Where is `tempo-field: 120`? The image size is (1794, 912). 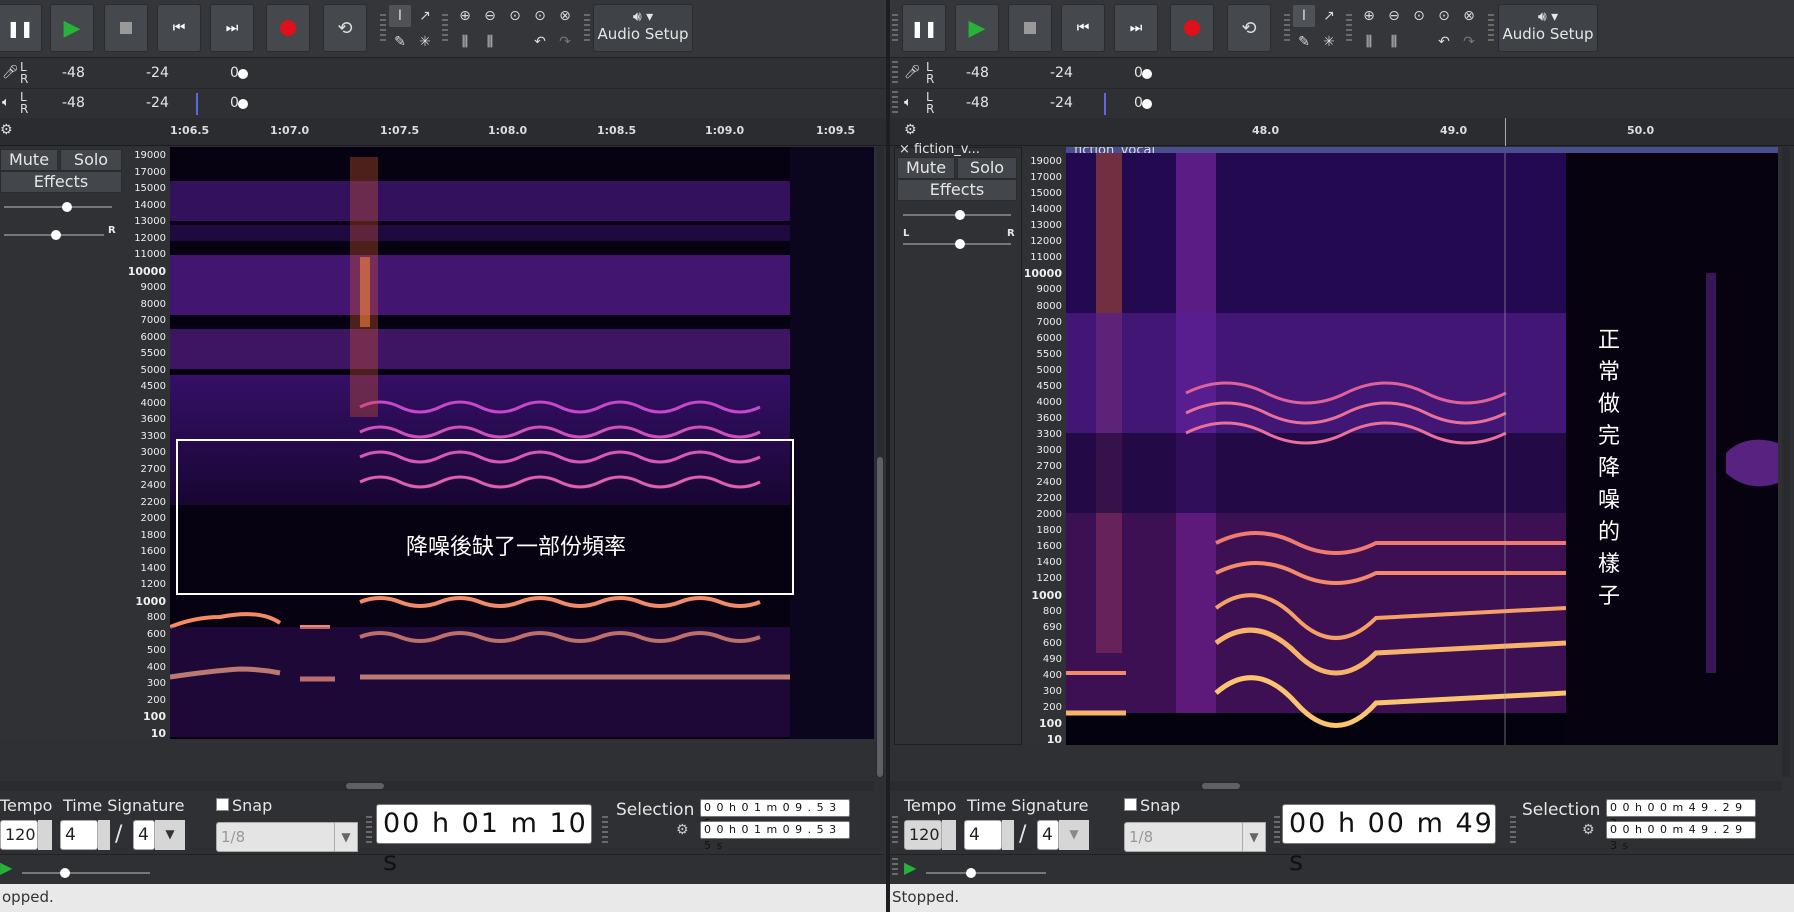 tempo-field: 120 is located at coordinates (19, 835).